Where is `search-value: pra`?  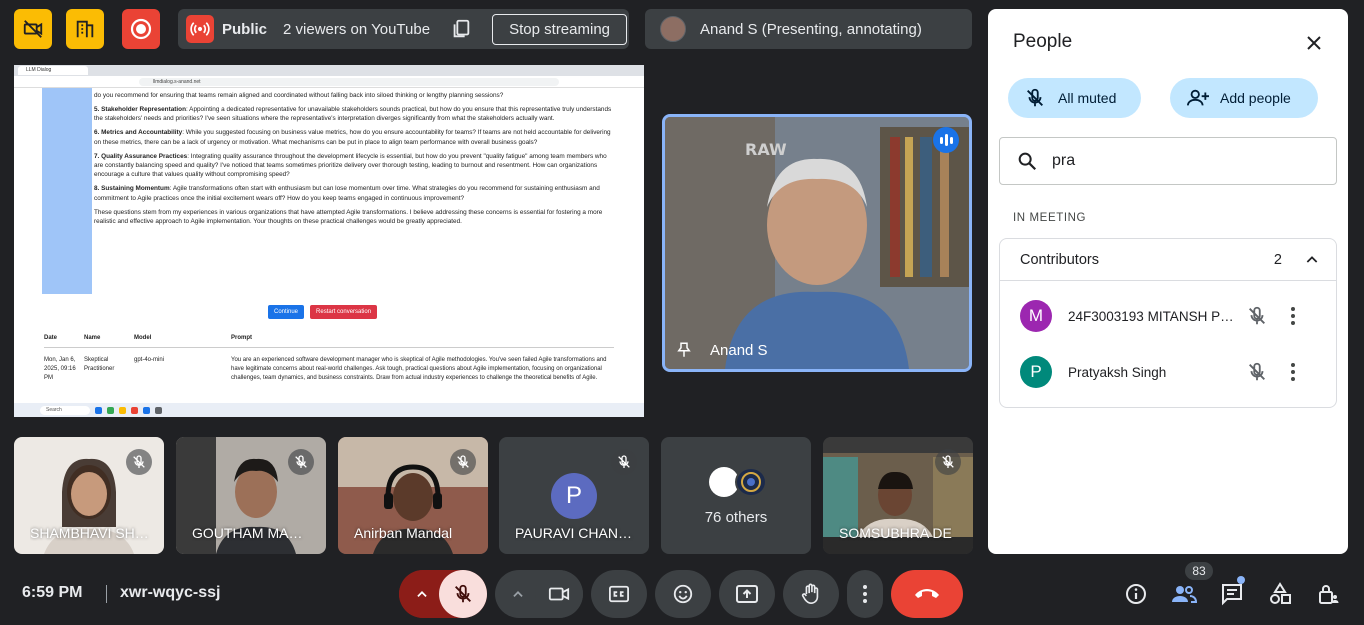
search-value: pra is located at coordinates (1064, 160).